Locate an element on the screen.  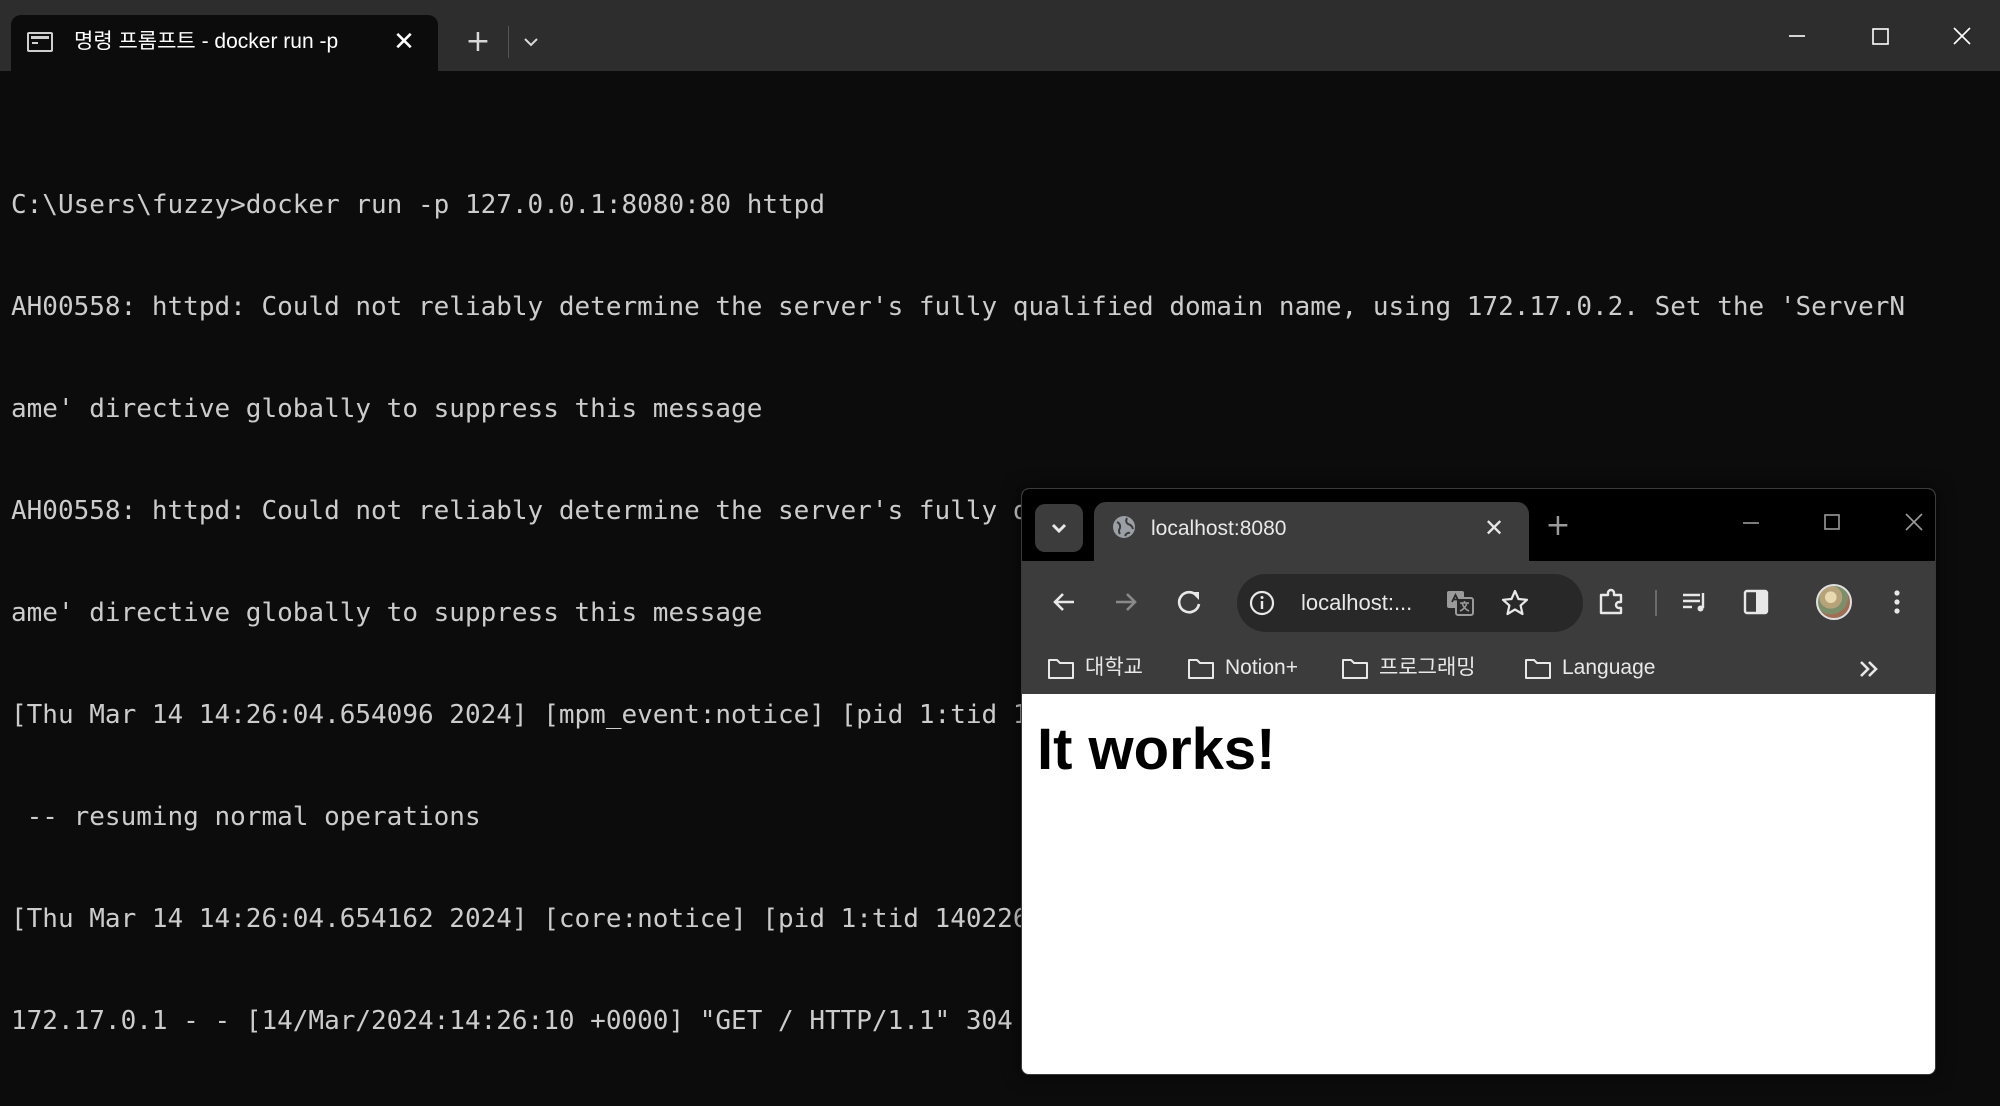
terminal-tab: 명령 프롬프트 - docker run -p ✕ is located at coordinates (224, 43).